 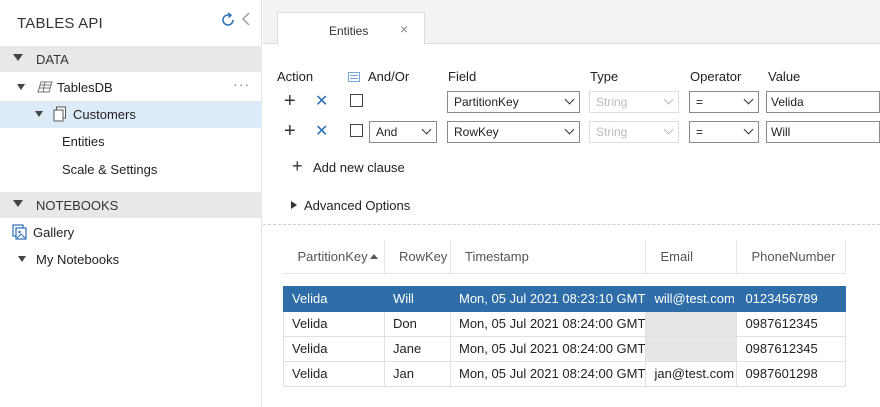 I want to click on column-header-email: Email, so click(x=691, y=257).